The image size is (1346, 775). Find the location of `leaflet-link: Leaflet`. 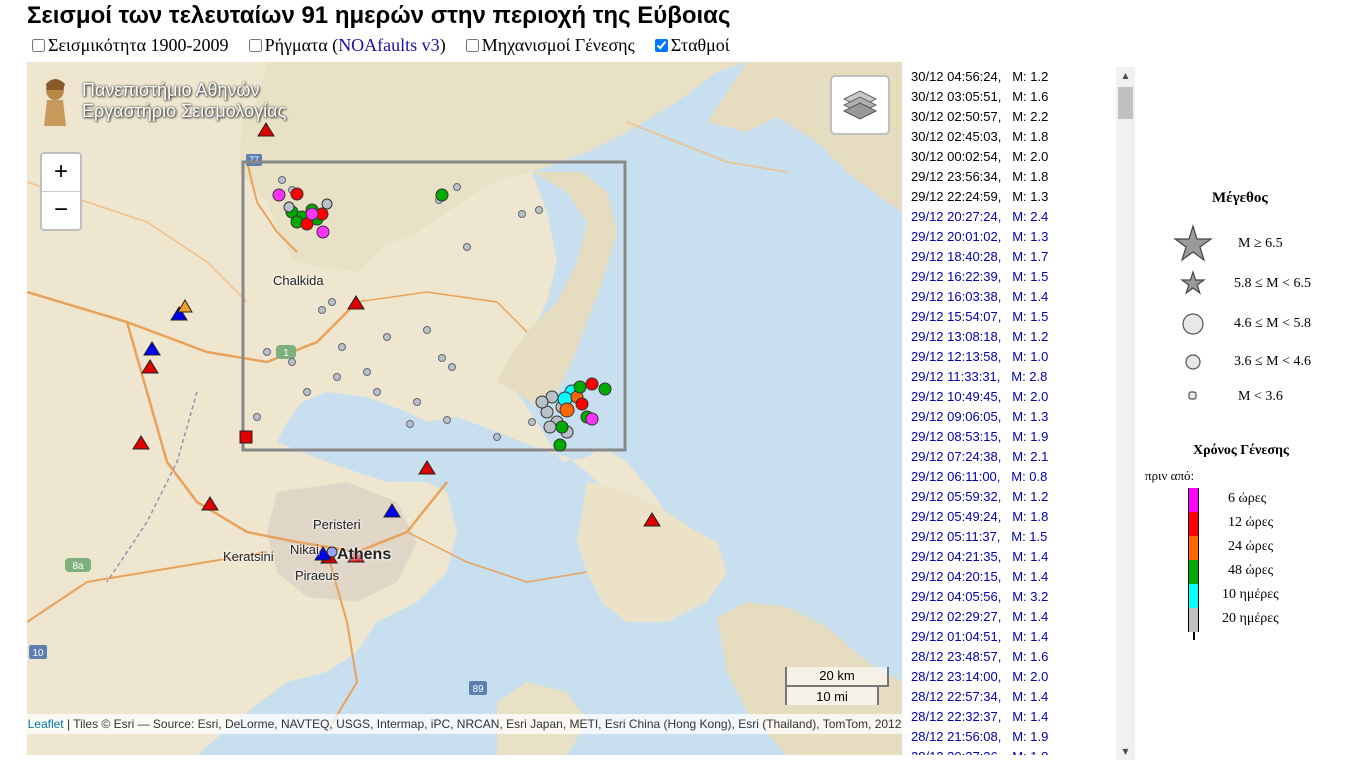

leaflet-link: Leaflet is located at coordinates (46, 724).